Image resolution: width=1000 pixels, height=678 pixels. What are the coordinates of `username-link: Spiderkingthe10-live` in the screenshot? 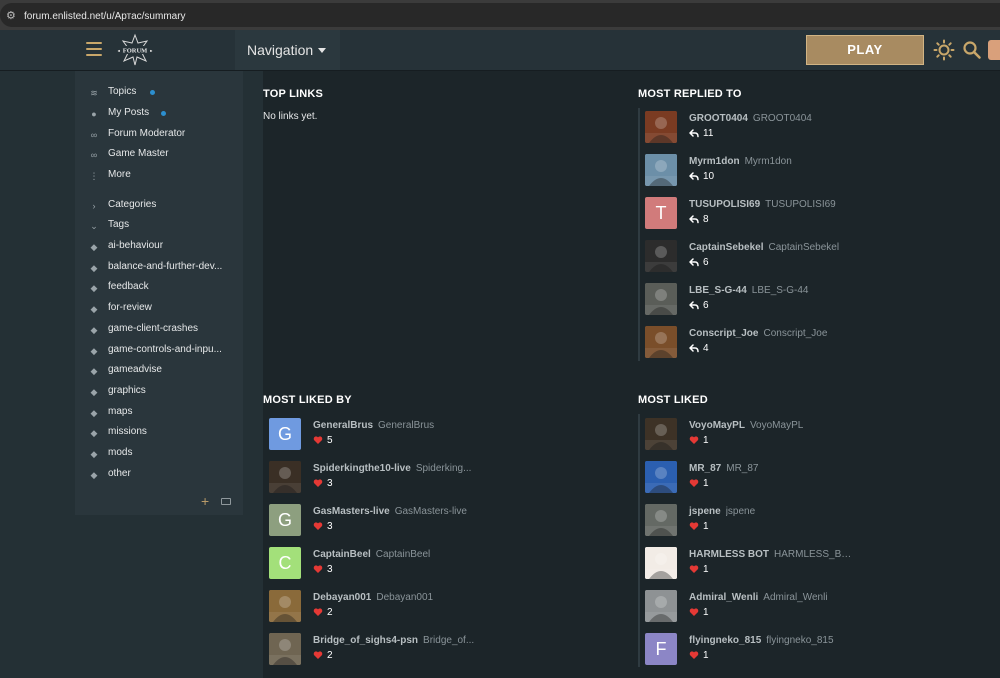 It's located at (362, 468).